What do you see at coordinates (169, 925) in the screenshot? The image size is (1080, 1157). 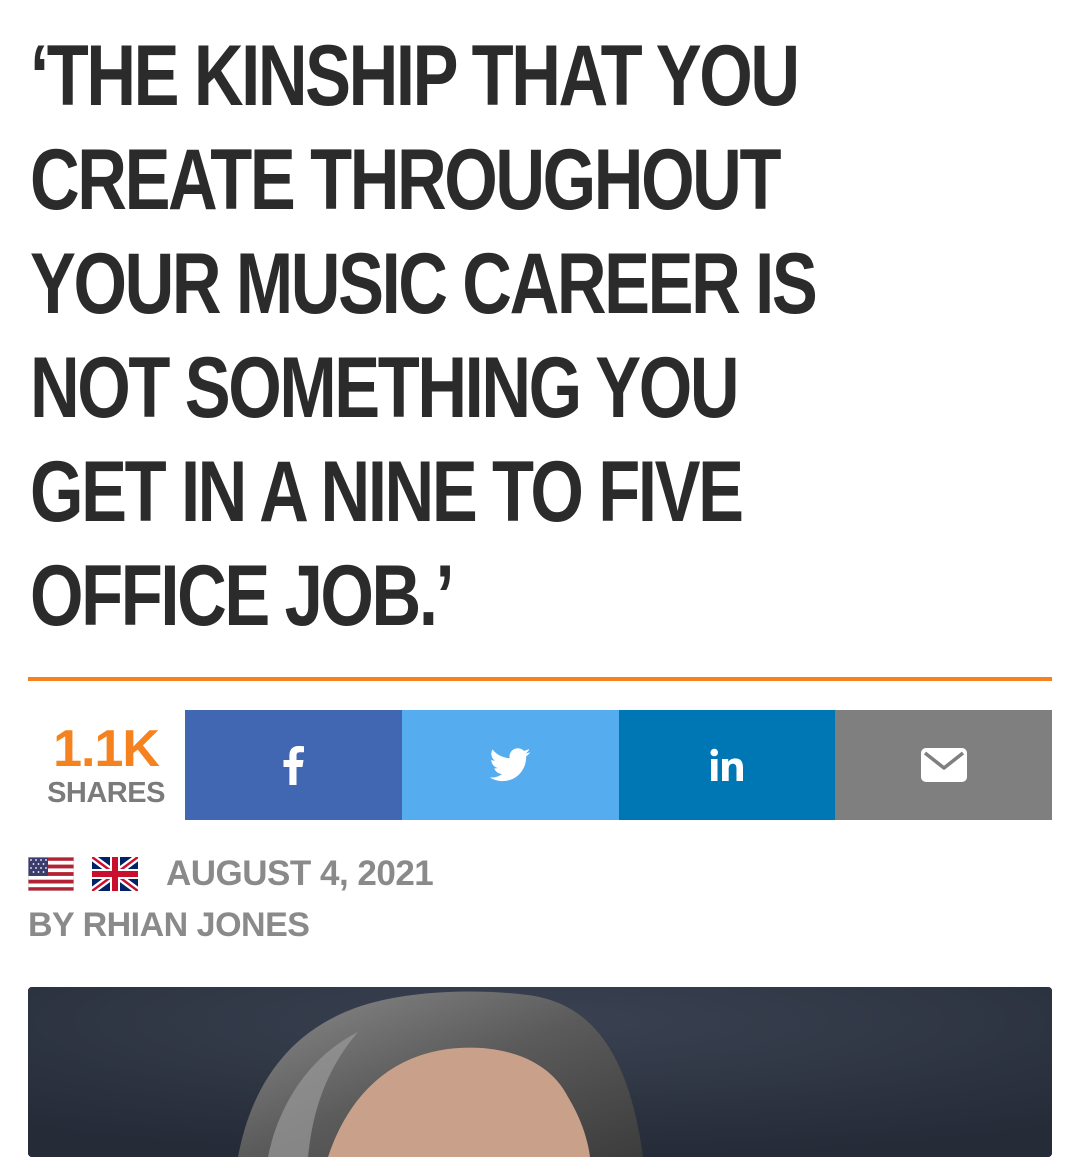 I see `article-byline: BY RHIAN JONES` at bounding box center [169, 925].